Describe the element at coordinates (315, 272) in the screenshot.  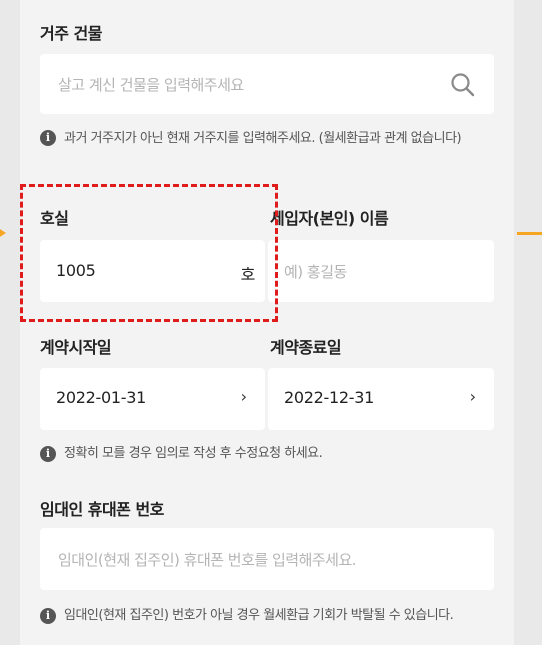
I see `tenant-name-placeholder: 예) 홍길동` at that location.